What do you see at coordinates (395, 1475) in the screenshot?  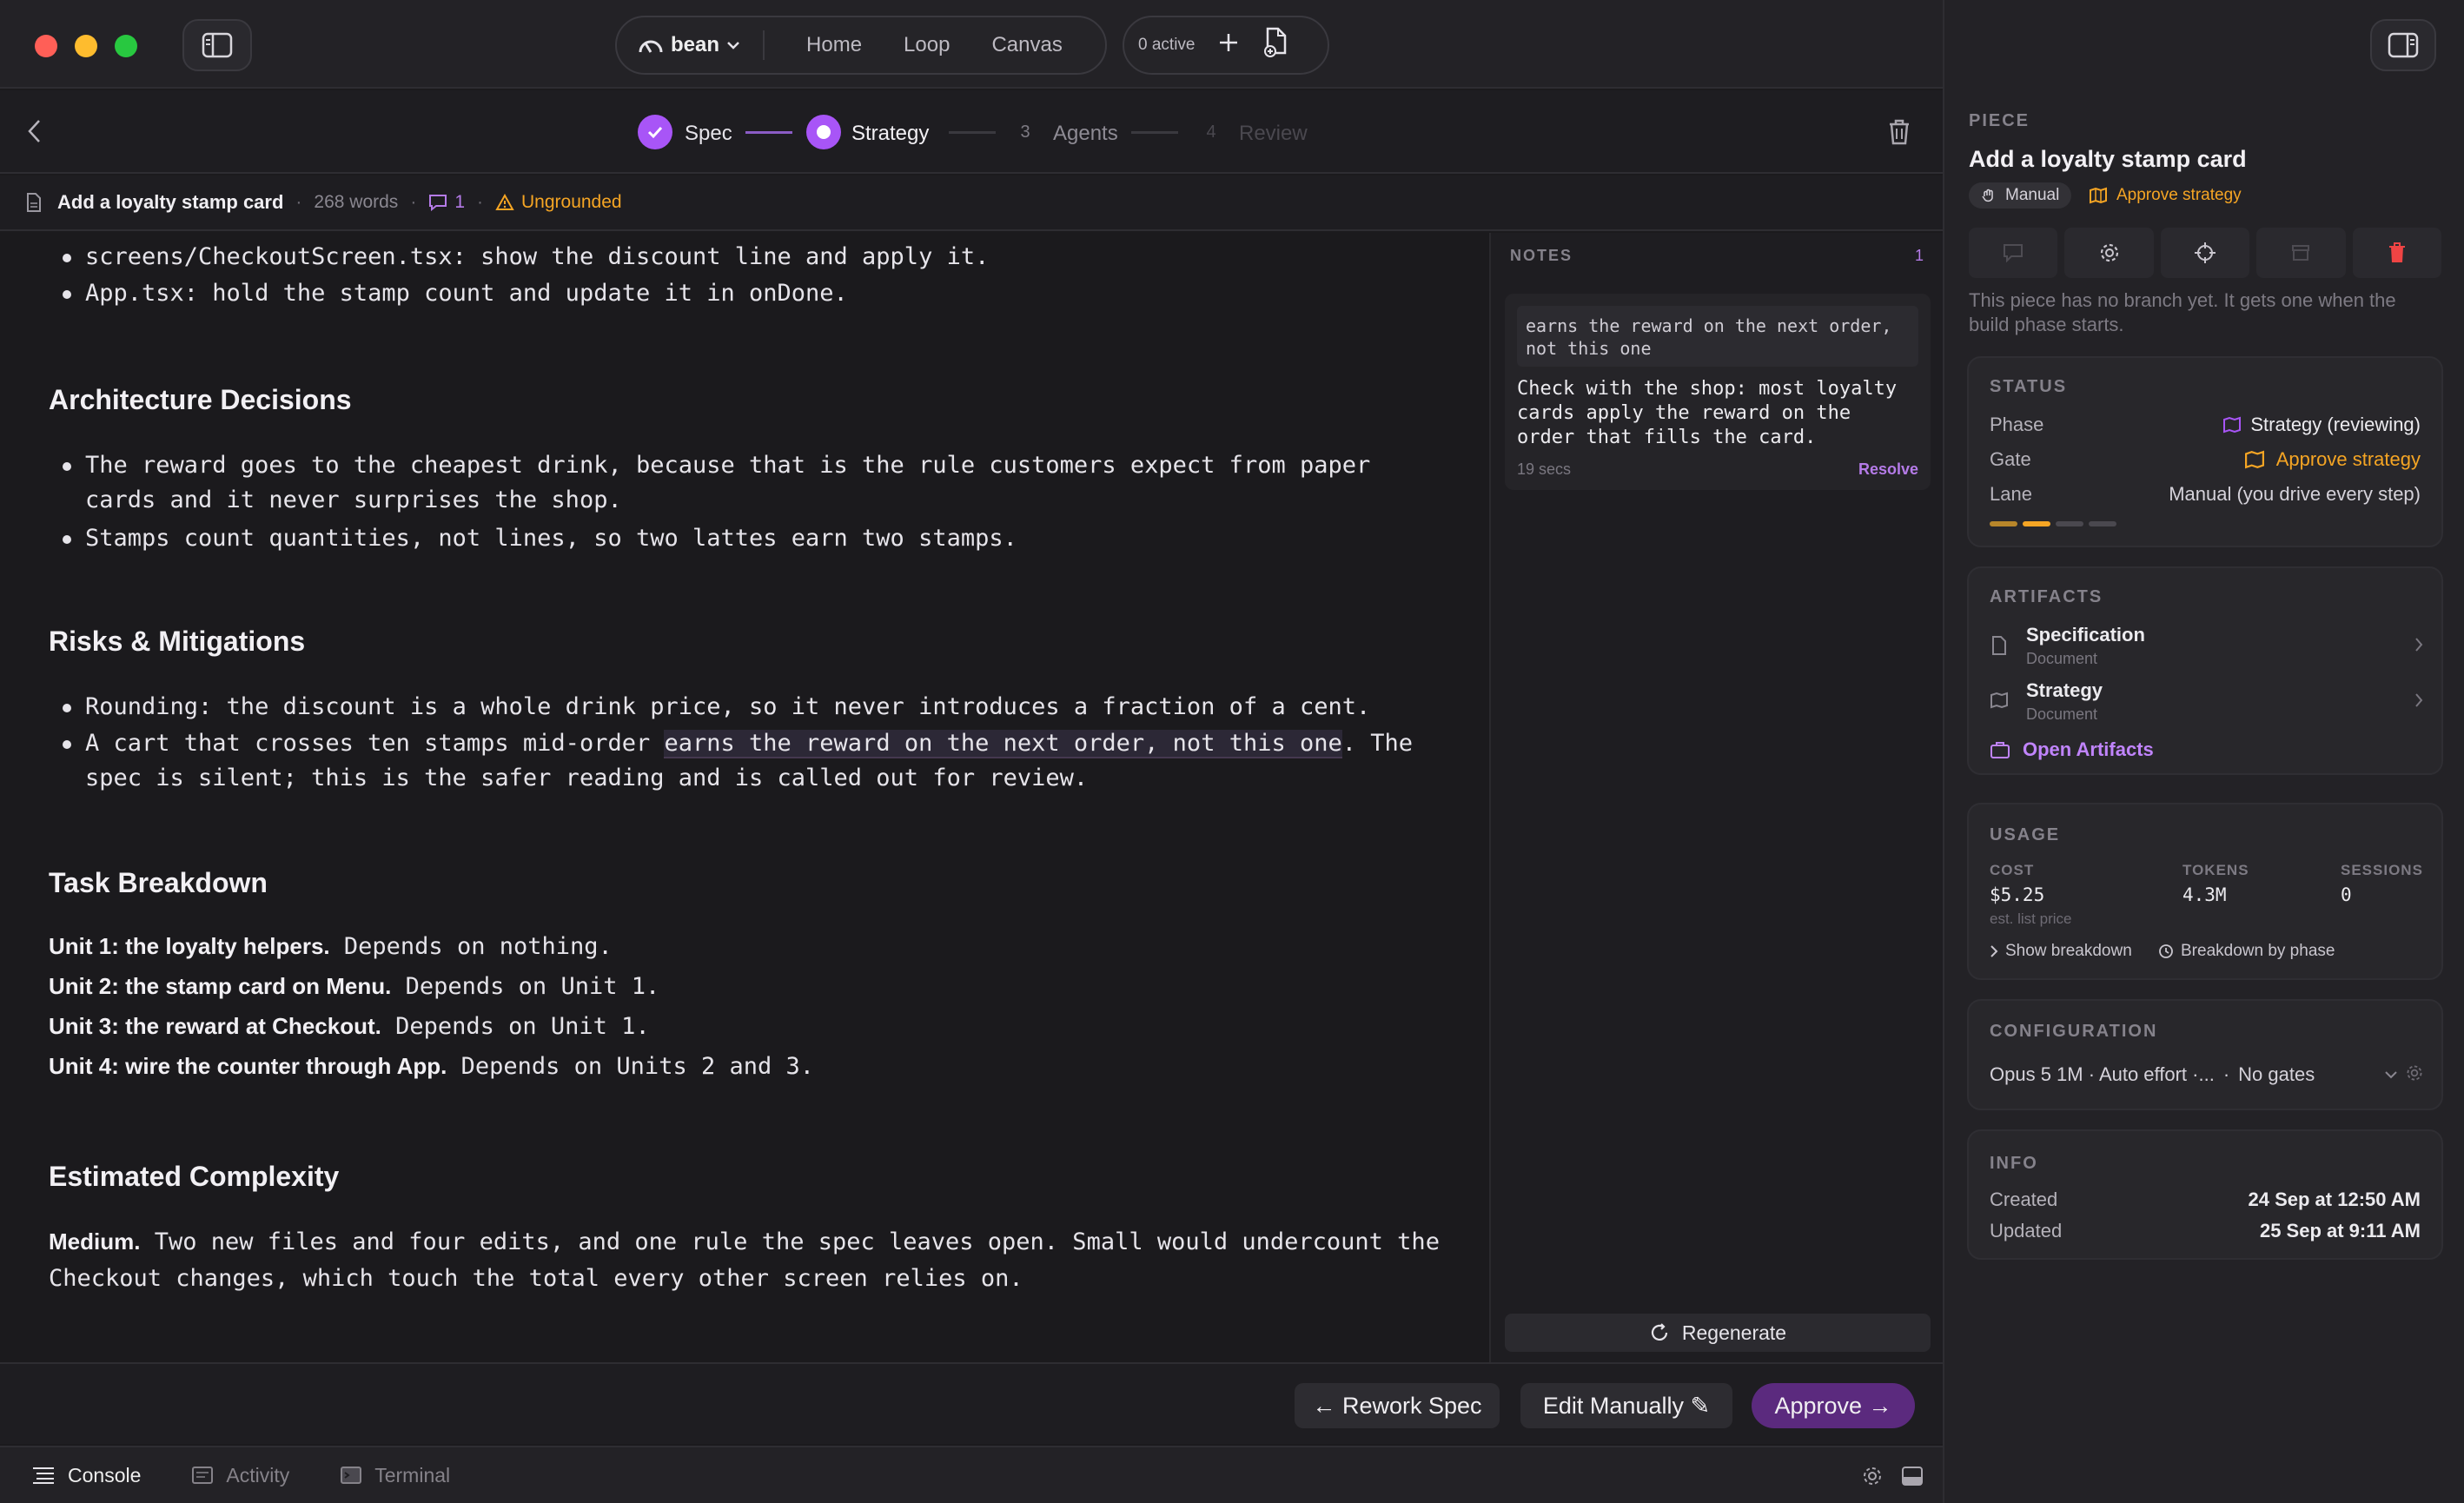 I see `tab-terminal: Terminal` at bounding box center [395, 1475].